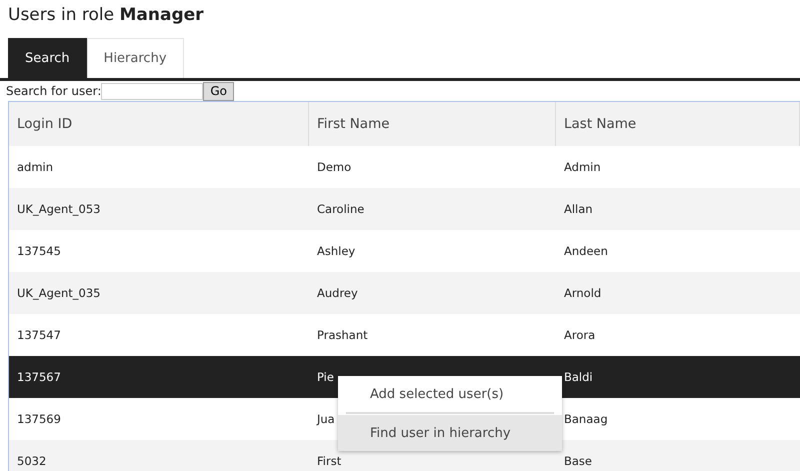 This screenshot has width=800, height=471. What do you see at coordinates (342, 335) in the screenshot?
I see `table-cell: Prashant` at bounding box center [342, 335].